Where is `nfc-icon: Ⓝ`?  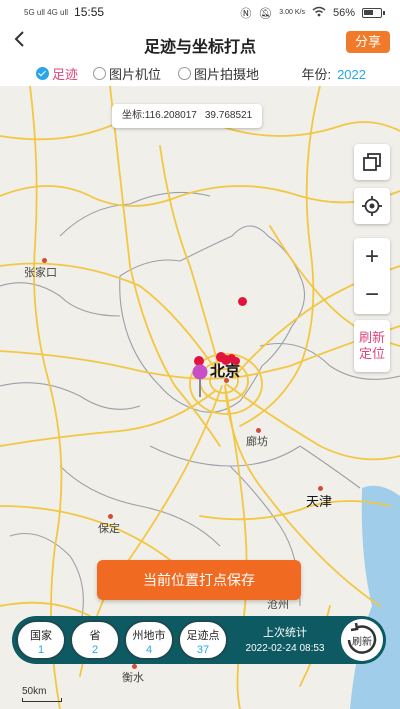 nfc-icon: Ⓝ is located at coordinates (246, 14).